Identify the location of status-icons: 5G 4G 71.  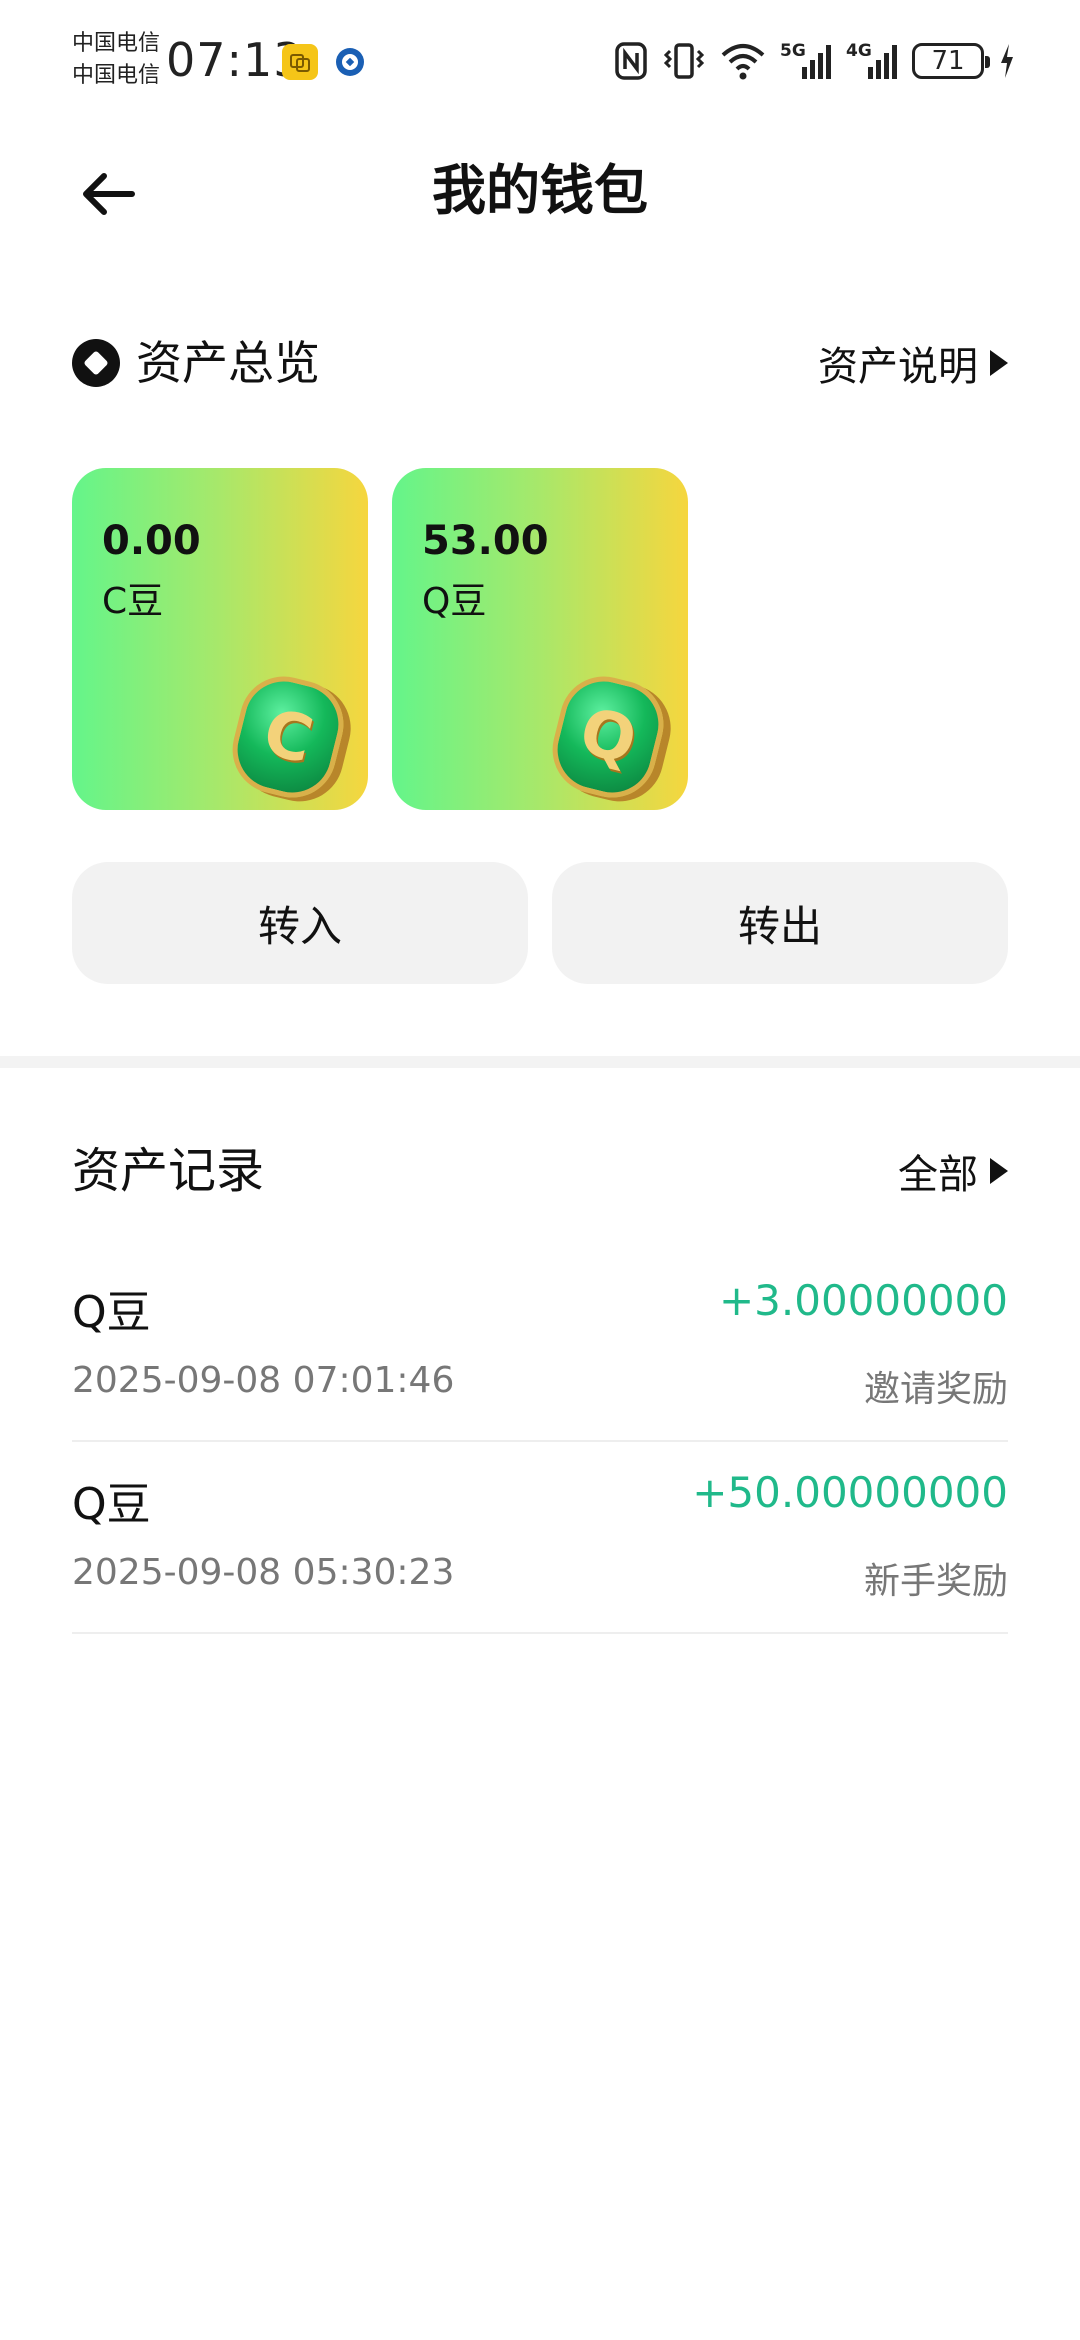
(815, 61).